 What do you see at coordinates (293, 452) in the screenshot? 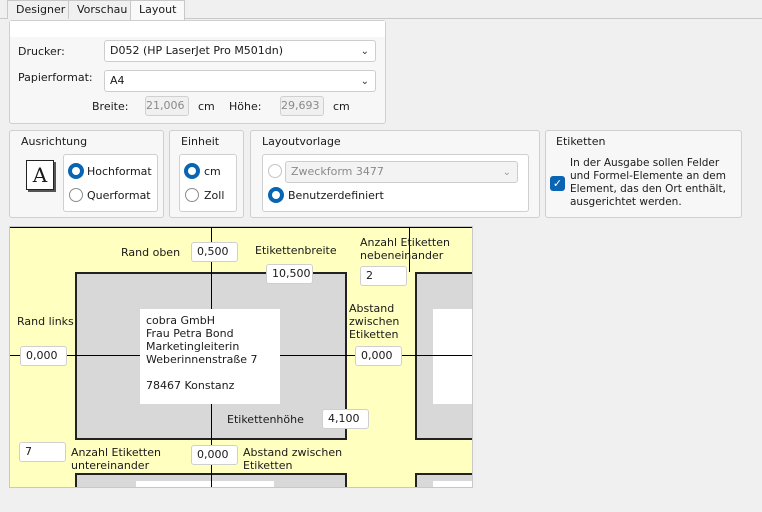
I see `abstand-v-label-1: Abstand zwischen` at bounding box center [293, 452].